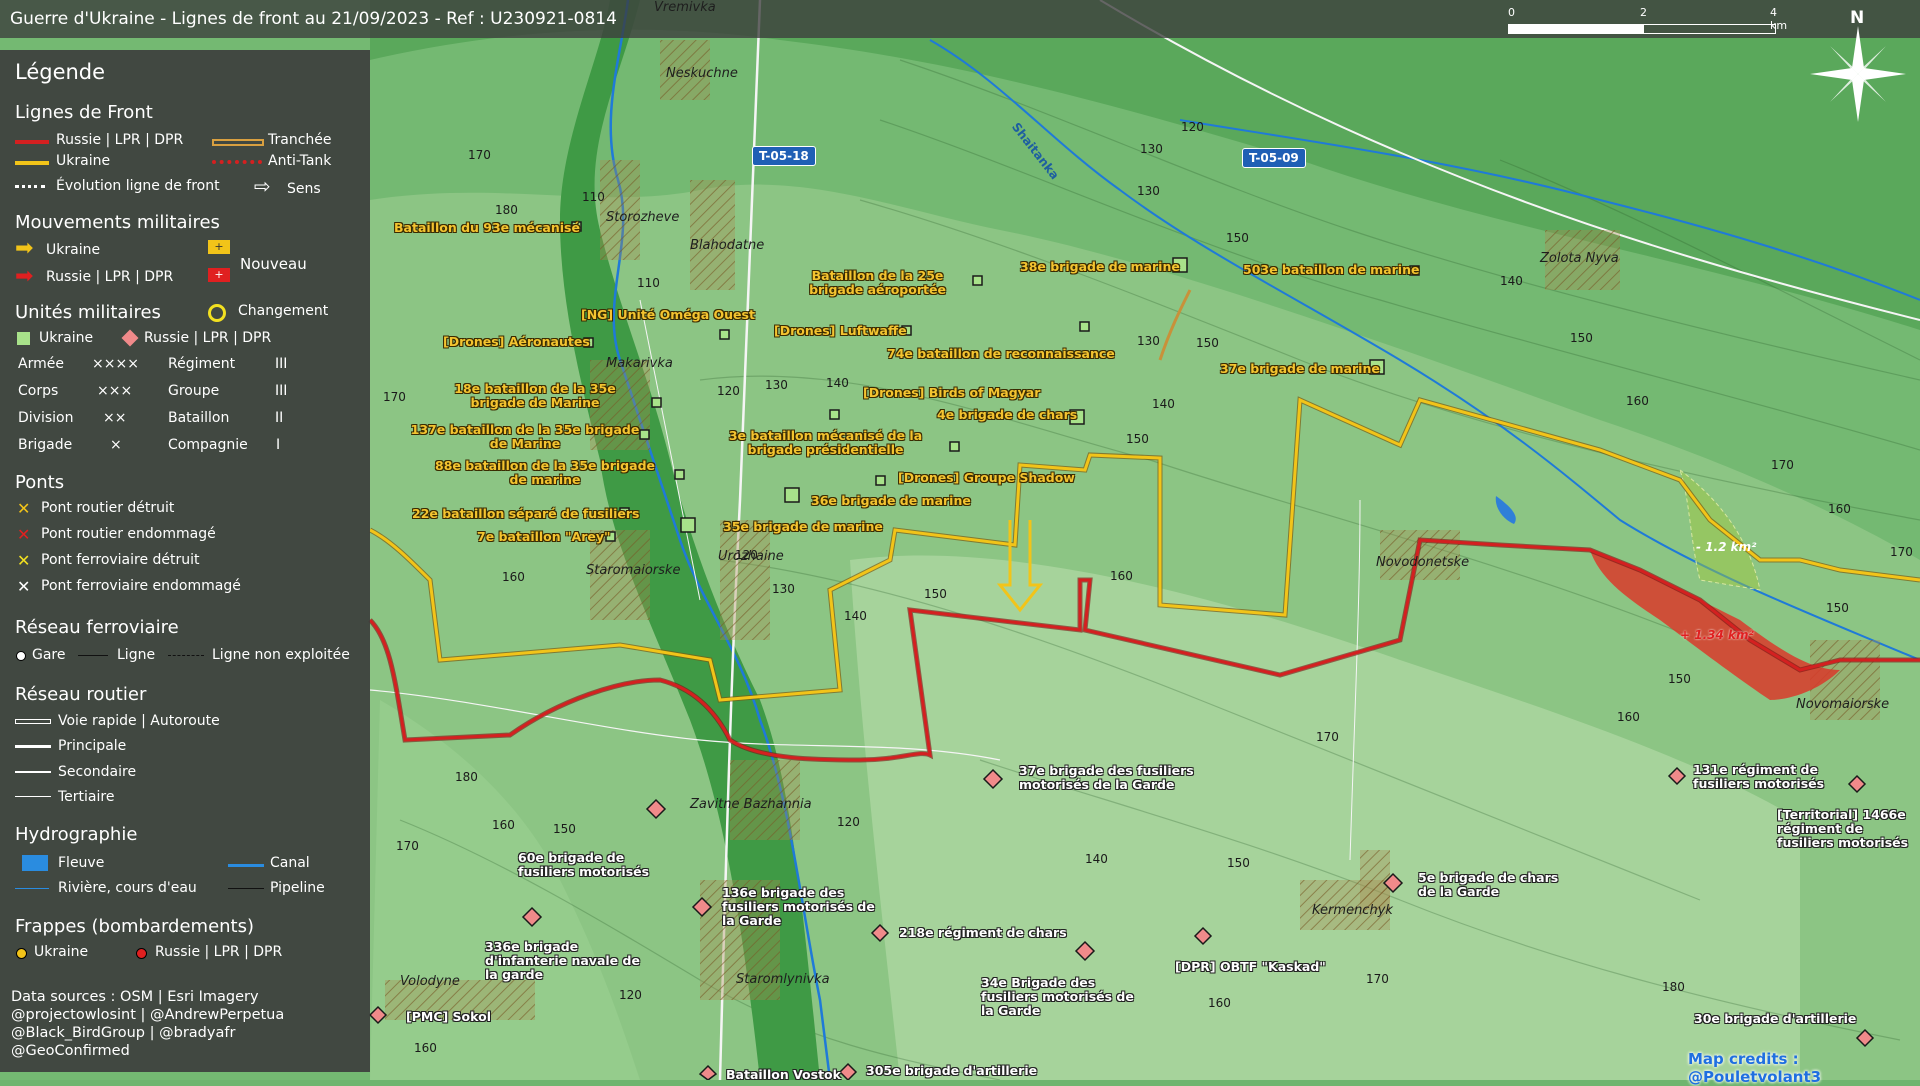 Image resolution: width=1920 pixels, height=1086 pixels. What do you see at coordinates (1300, 369) in the screenshot?
I see `ukraine-unit-label: 37e brigade de marine` at bounding box center [1300, 369].